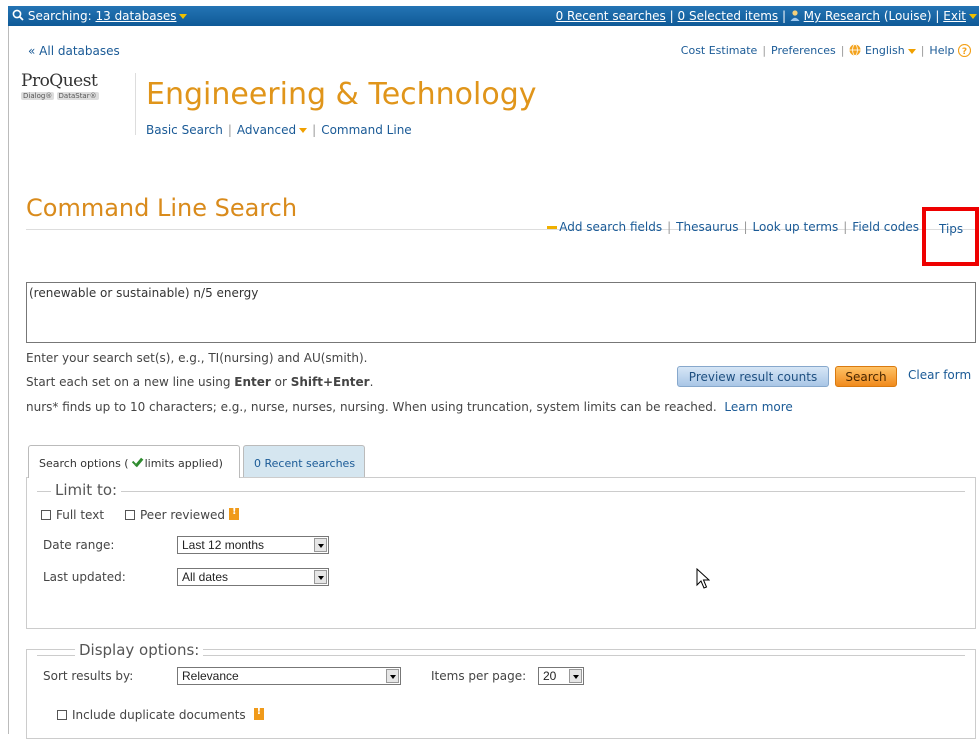 This screenshot has width=979, height=739. Describe the element at coordinates (728, 16) in the screenshot. I see `selected-items-link: 0 Selected items` at that location.